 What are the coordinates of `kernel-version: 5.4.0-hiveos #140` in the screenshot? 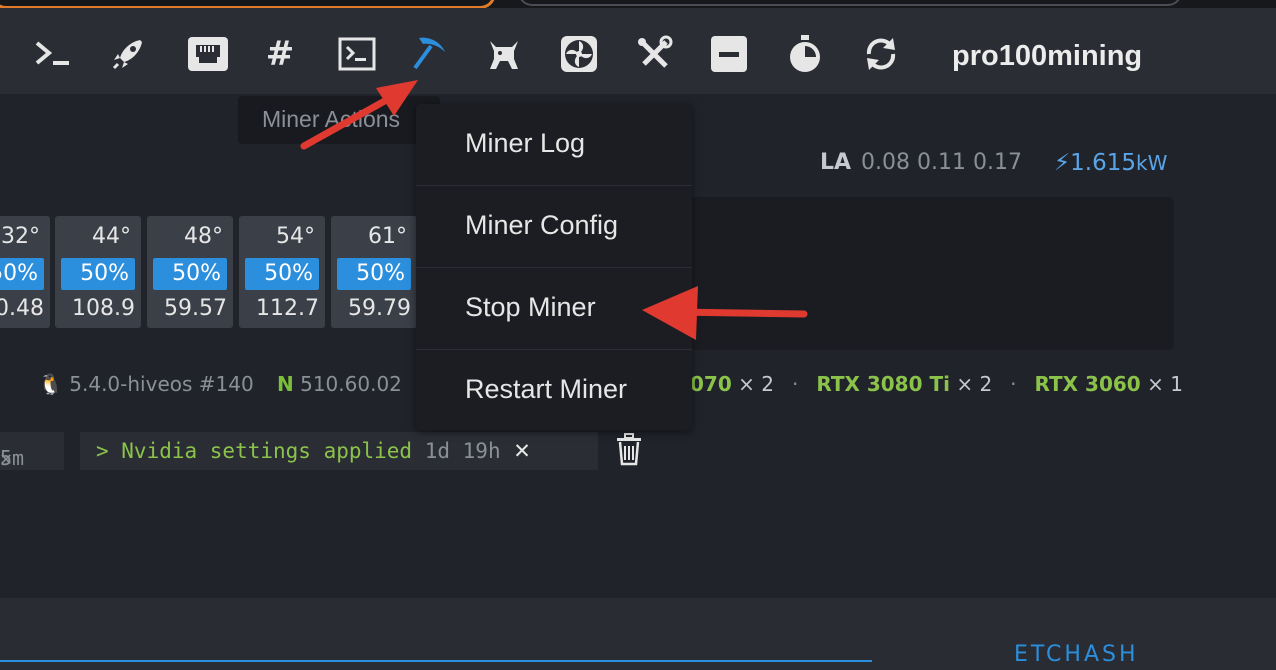 It's located at (161, 384).